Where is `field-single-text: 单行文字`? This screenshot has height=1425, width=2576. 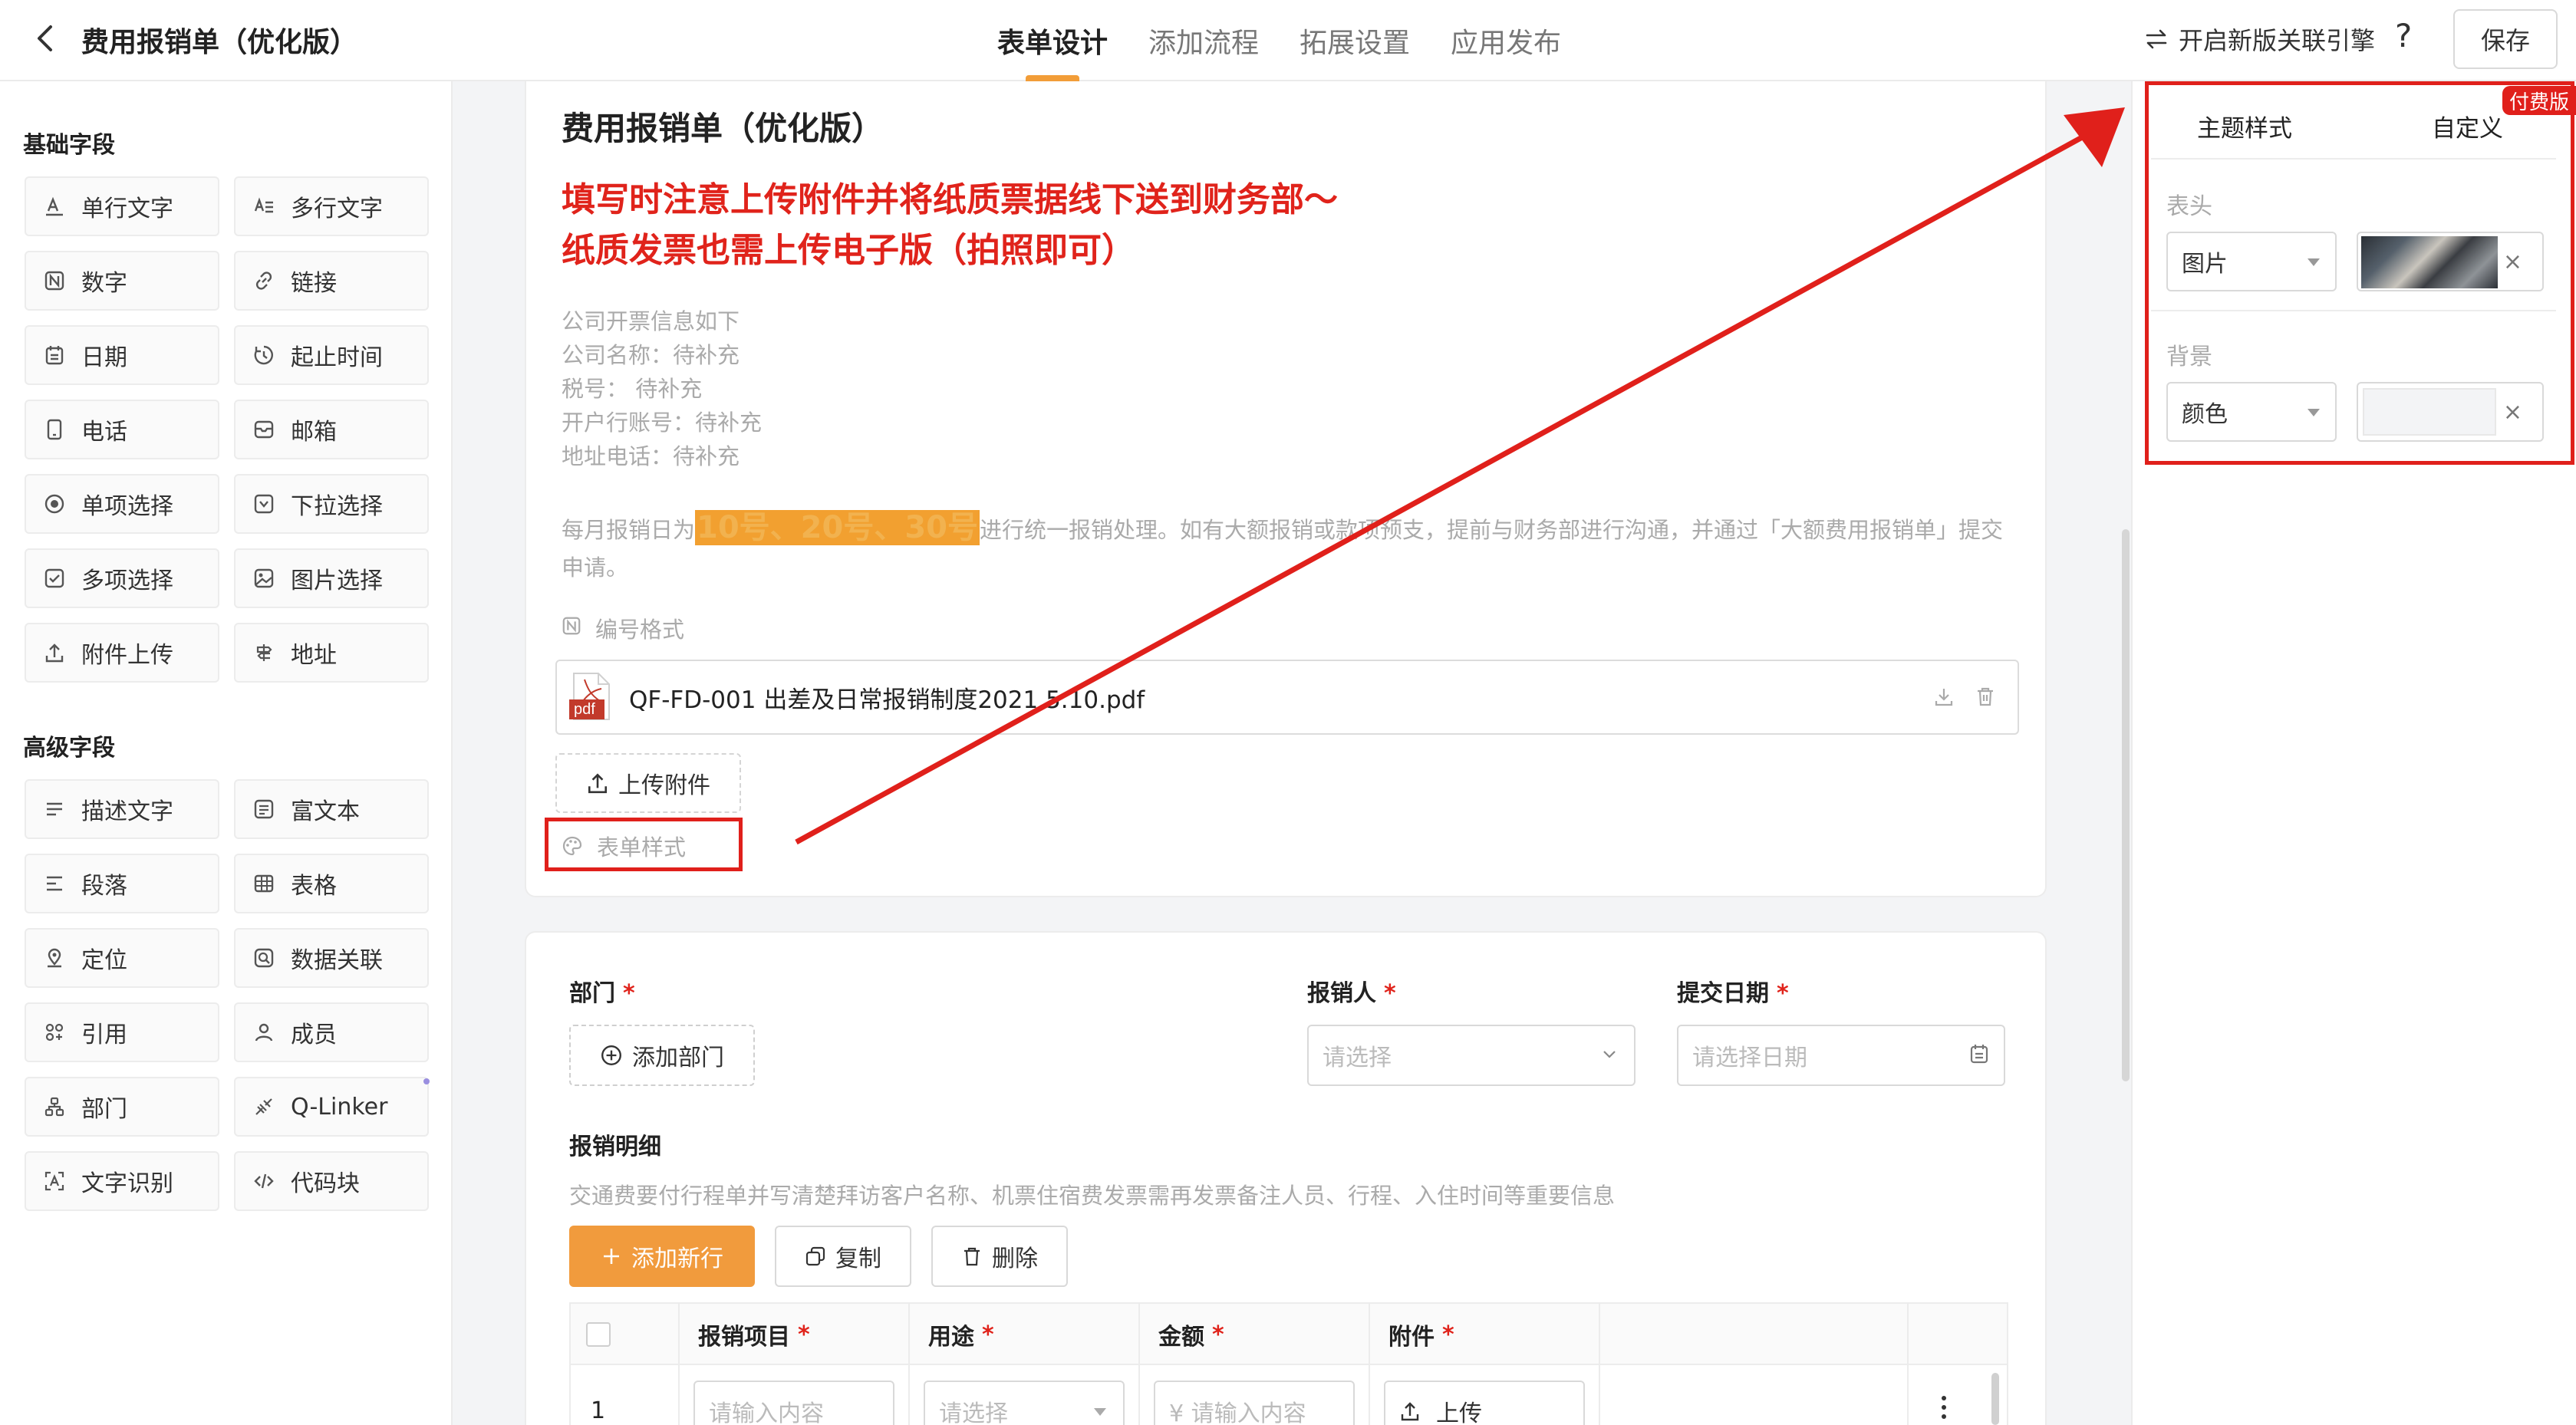
field-single-text: 单行文字 is located at coordinates (122, 206).